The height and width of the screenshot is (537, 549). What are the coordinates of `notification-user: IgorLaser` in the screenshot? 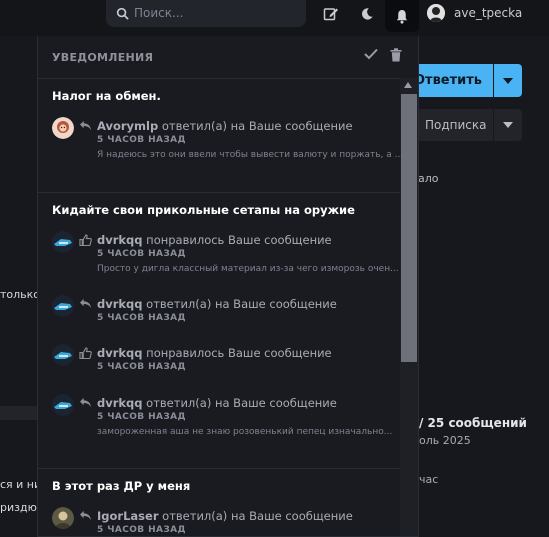 It's located at (128, 516).